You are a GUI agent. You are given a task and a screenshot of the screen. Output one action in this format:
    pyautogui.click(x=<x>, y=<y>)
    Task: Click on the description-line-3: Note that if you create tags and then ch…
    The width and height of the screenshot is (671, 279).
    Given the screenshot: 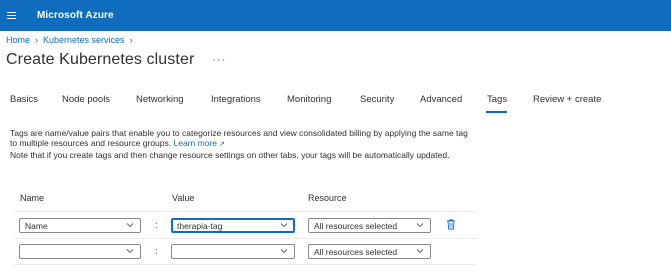 What is the action you would take?
    pyautogui.click(x=230, y=155)
    